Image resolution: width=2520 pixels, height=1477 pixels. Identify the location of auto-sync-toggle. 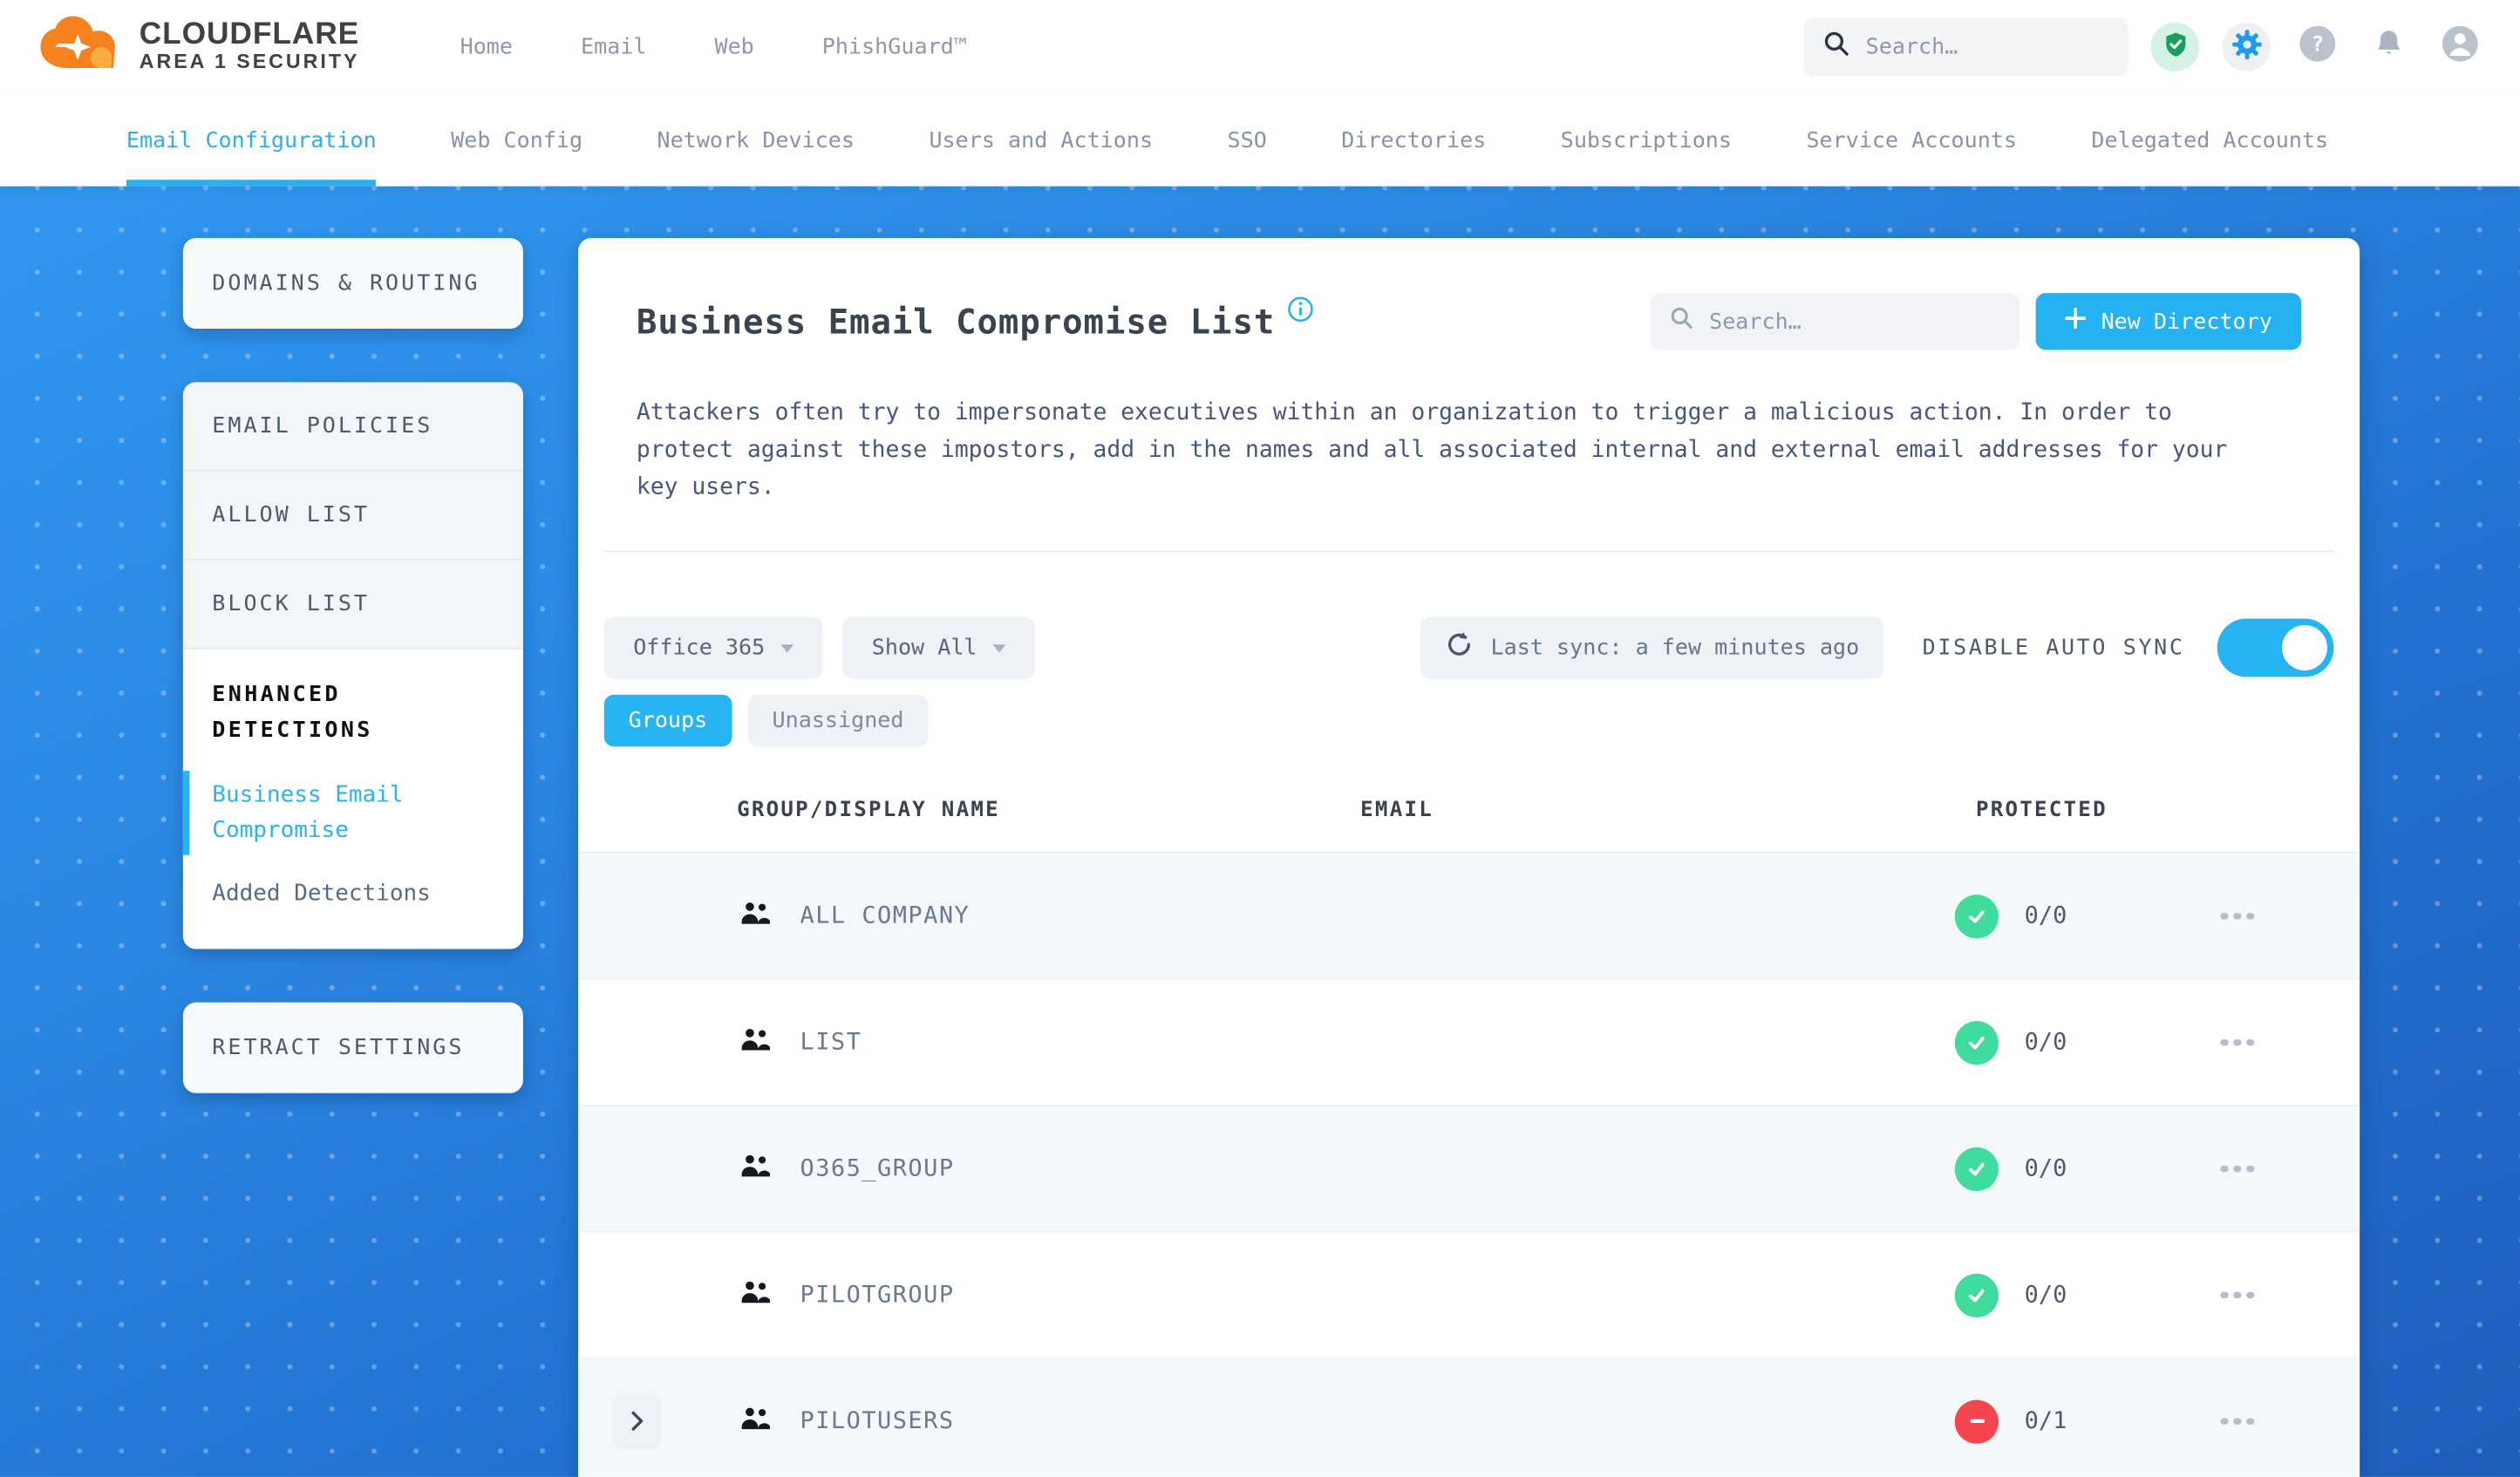
(2275, 647).